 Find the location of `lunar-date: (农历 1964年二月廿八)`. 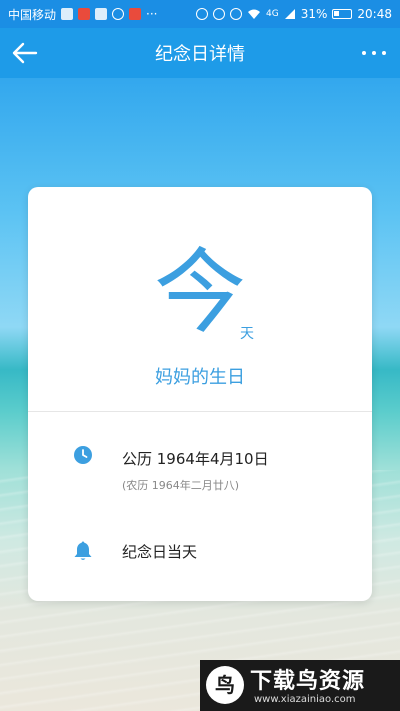

lunar-date: (农历 1964年二月廿八) is located at coordinates (181, 485).